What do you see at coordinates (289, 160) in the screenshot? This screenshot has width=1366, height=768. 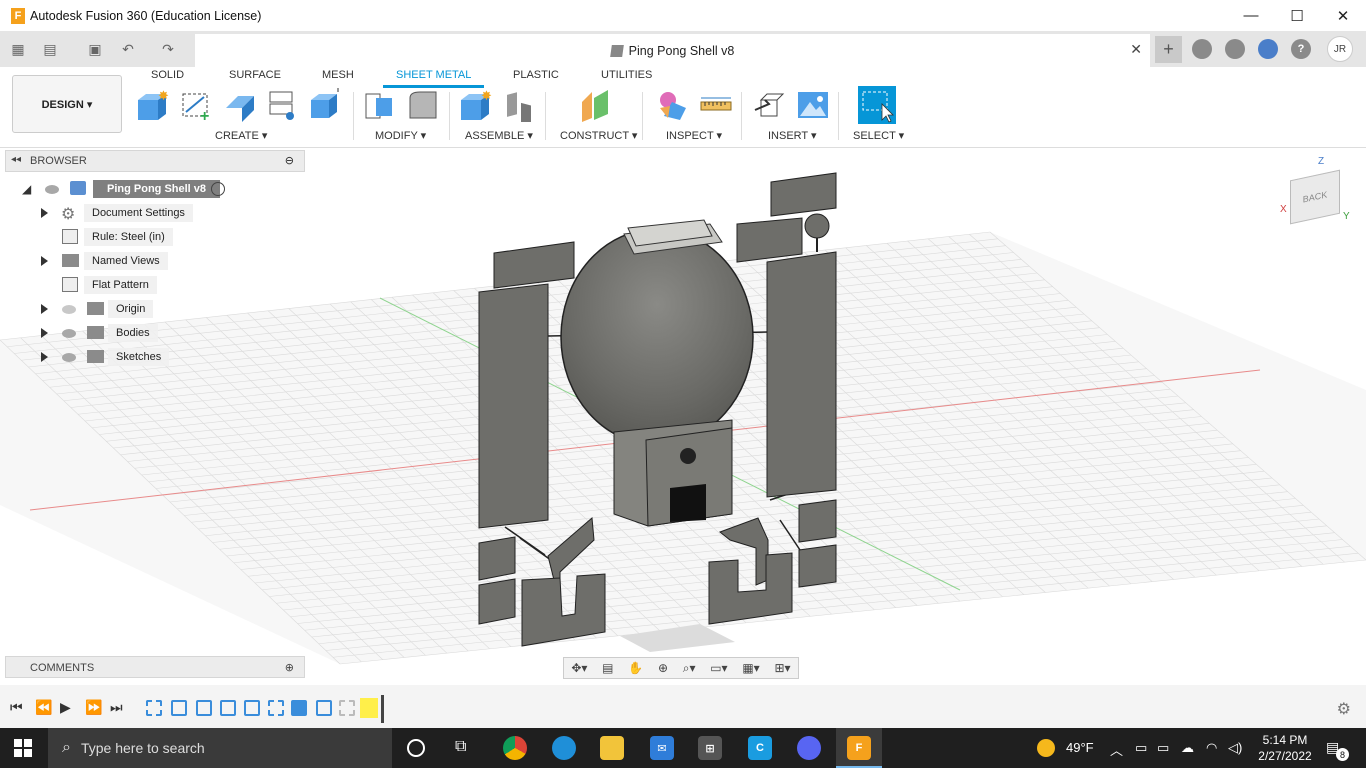 I see `browser-minimize-icon: ⊖` at bounding box center [289, 160].